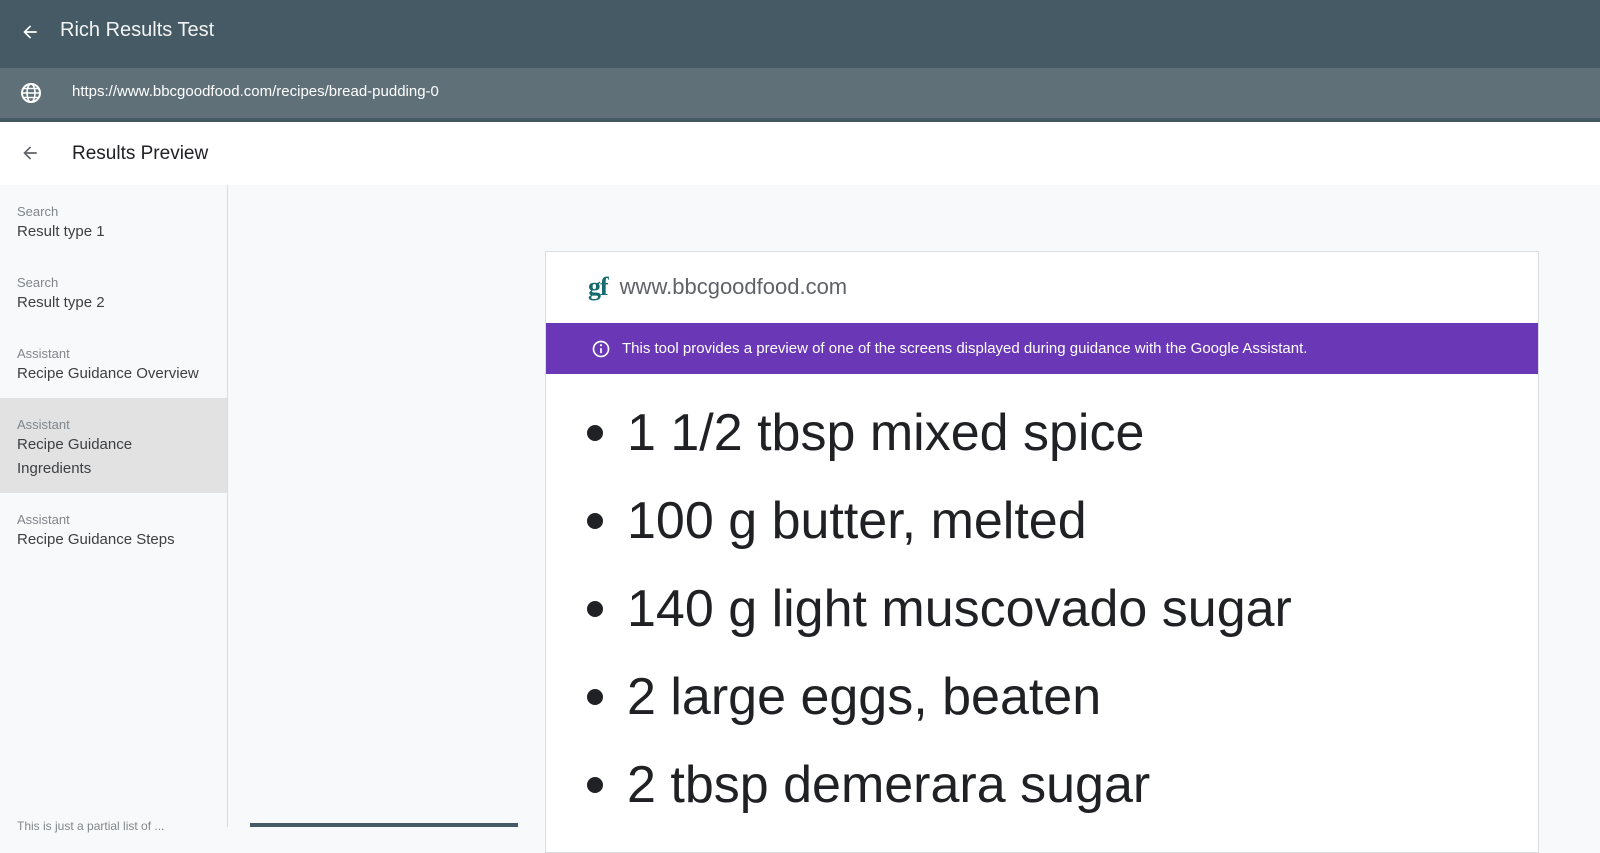 The image size is (1600, 853). What do you see at coordinates (889, 785) in the screenshot?
I see `ingredient-text: 2 tbsp demerara sugar` at bounding box center [889, 785].